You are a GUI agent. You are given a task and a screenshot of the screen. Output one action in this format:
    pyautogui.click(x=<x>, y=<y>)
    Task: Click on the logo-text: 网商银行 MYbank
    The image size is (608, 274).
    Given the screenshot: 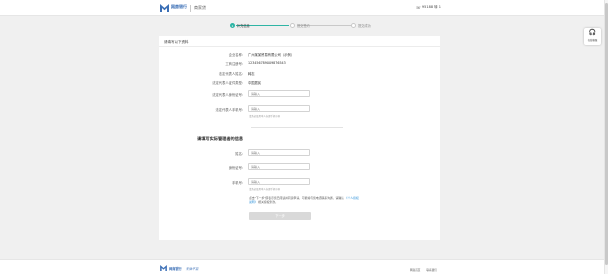 What is the action you would take?
    pyautogui.click(x=179, y=8)
    